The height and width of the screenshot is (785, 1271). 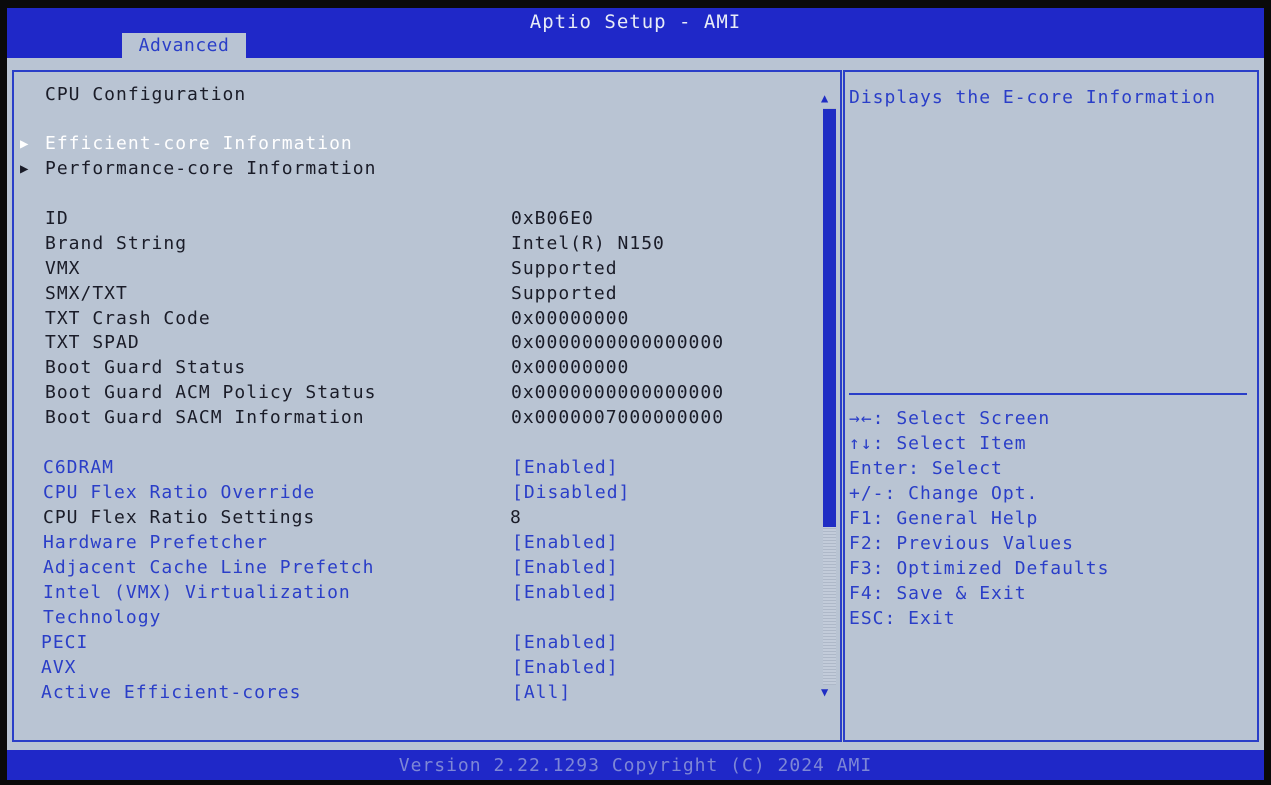 What do you see at coordinates (205, 417) in the screenshot?
I see `info-label: Boot Guard SACM Information` at bounding box center [205, 417].